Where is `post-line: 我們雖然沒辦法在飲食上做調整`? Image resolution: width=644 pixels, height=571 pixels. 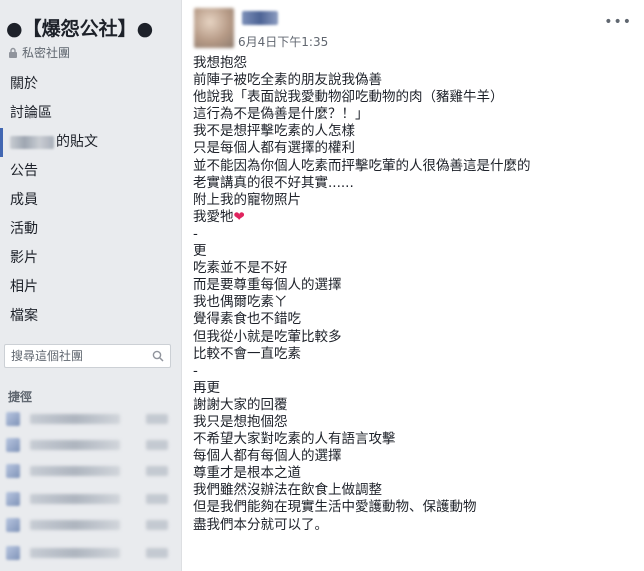 post-line: 我們雖然沒辦法在飲食上做調整 is located at coordinates (287, 490).